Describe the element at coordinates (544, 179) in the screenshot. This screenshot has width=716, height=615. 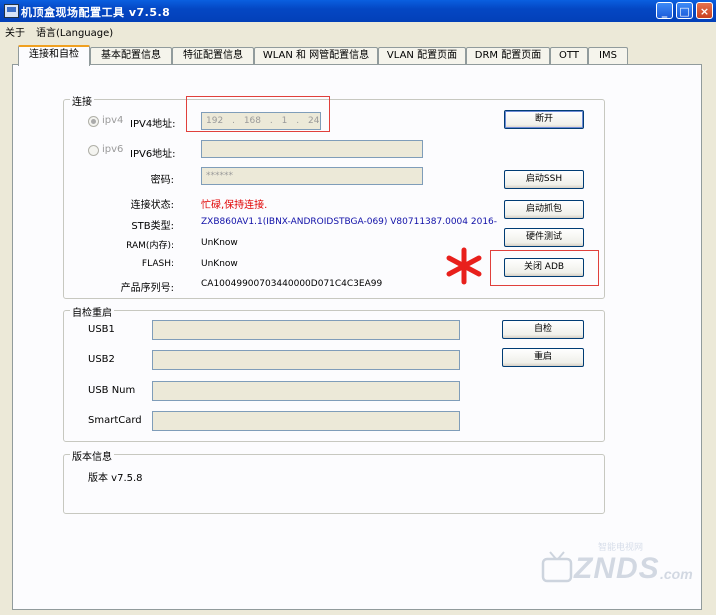
I see `start-ssh-button: 启动SSH` at that location.